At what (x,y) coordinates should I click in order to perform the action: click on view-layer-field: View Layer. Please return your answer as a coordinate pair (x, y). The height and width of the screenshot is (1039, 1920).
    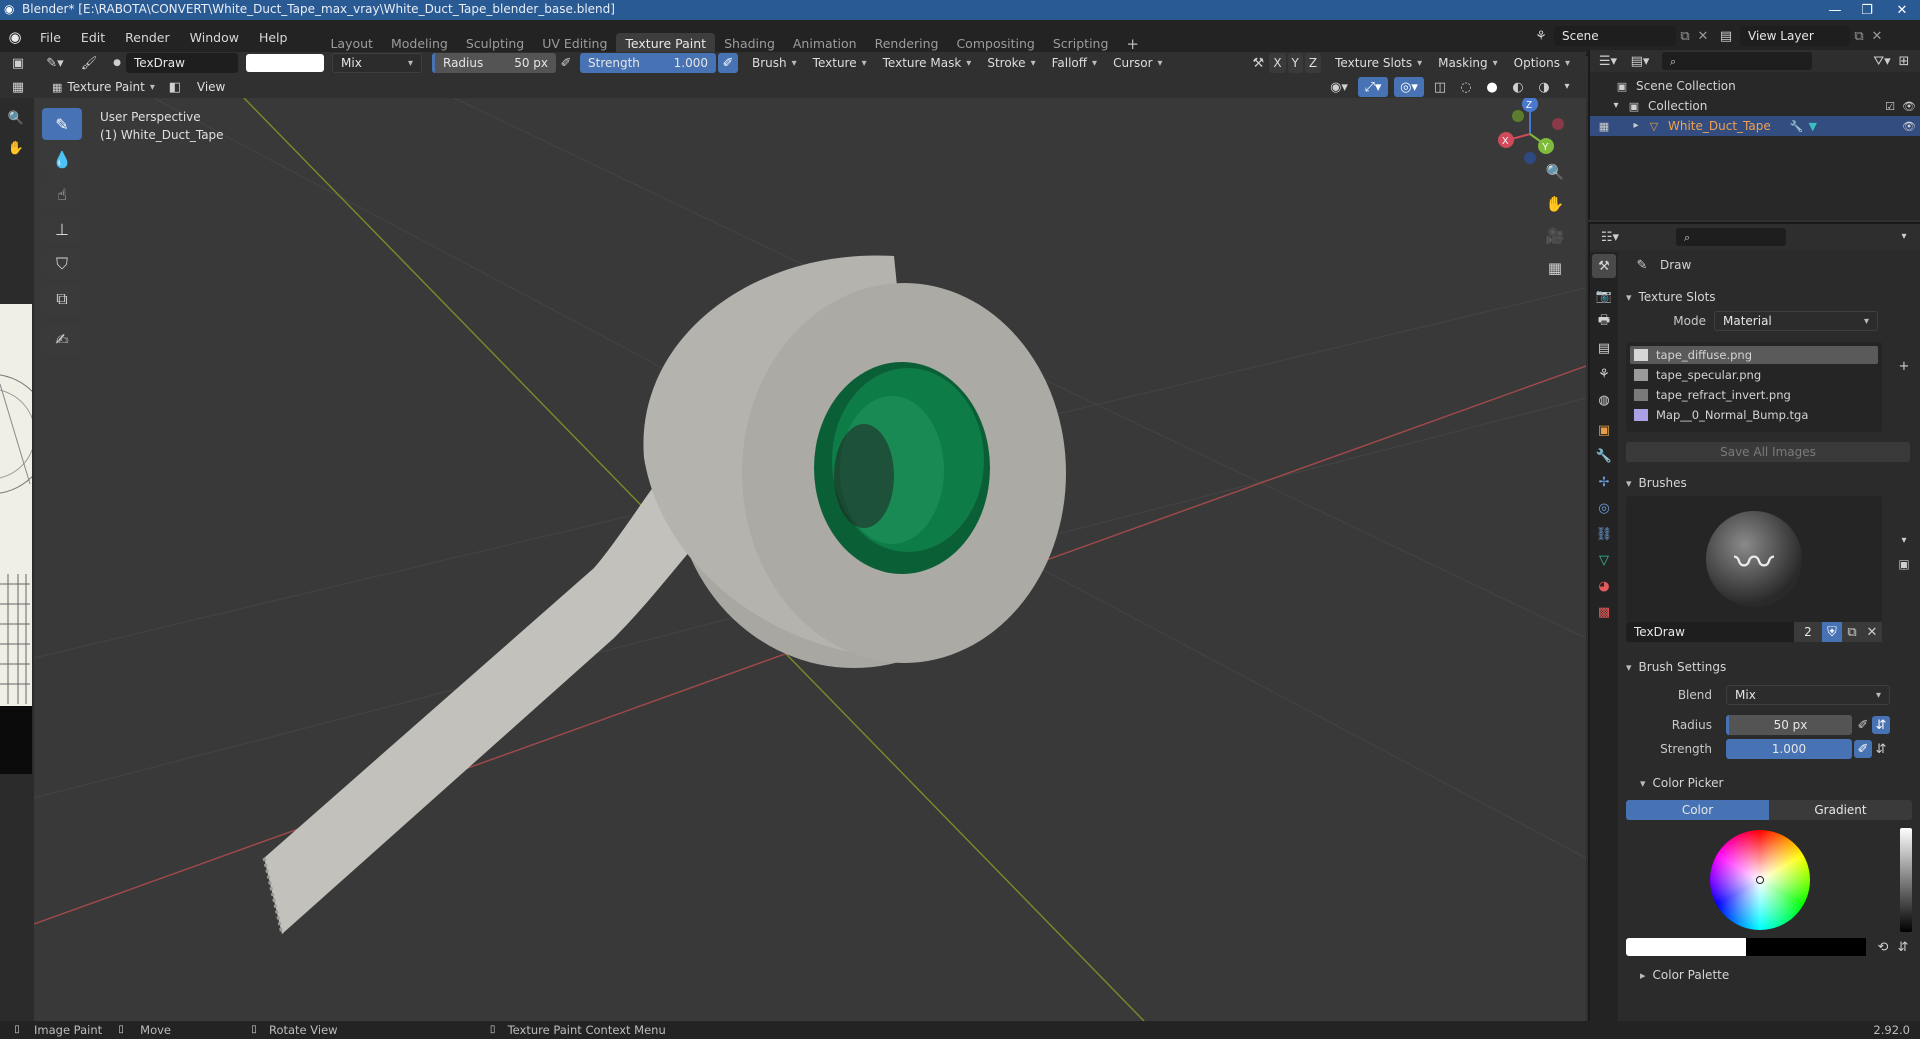
    Looking at the image, I should click on (1795, 36).